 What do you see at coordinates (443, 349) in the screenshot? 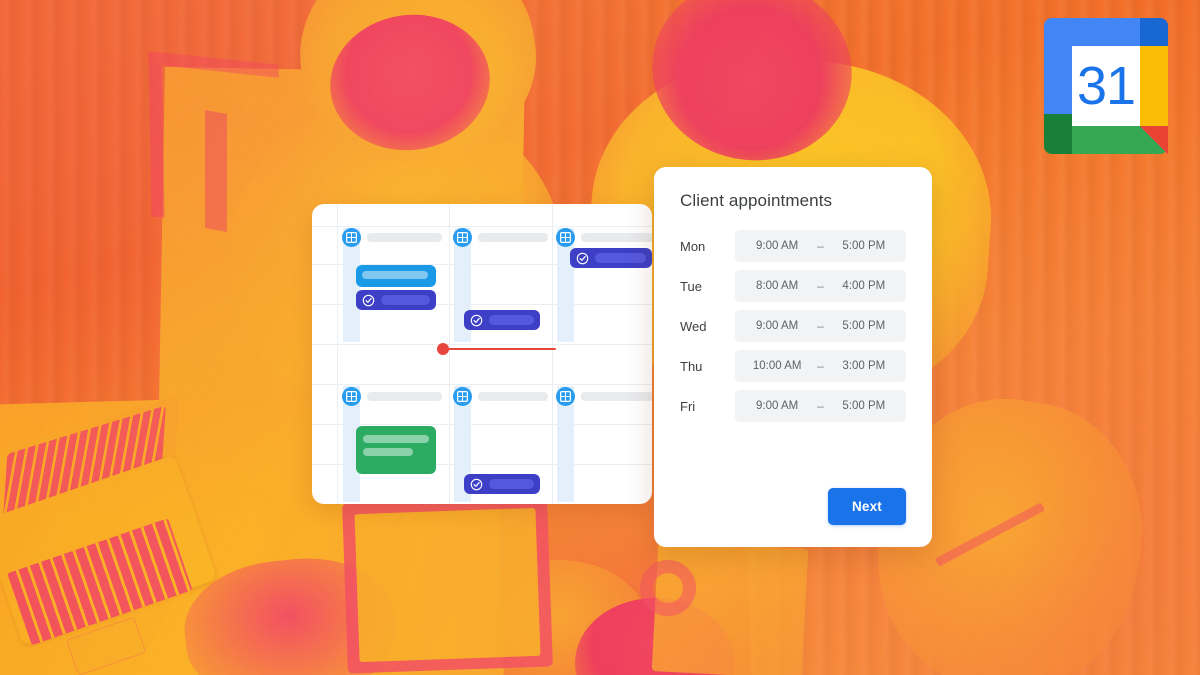
I see `current-time-dot` at bounding box center [443, 349].